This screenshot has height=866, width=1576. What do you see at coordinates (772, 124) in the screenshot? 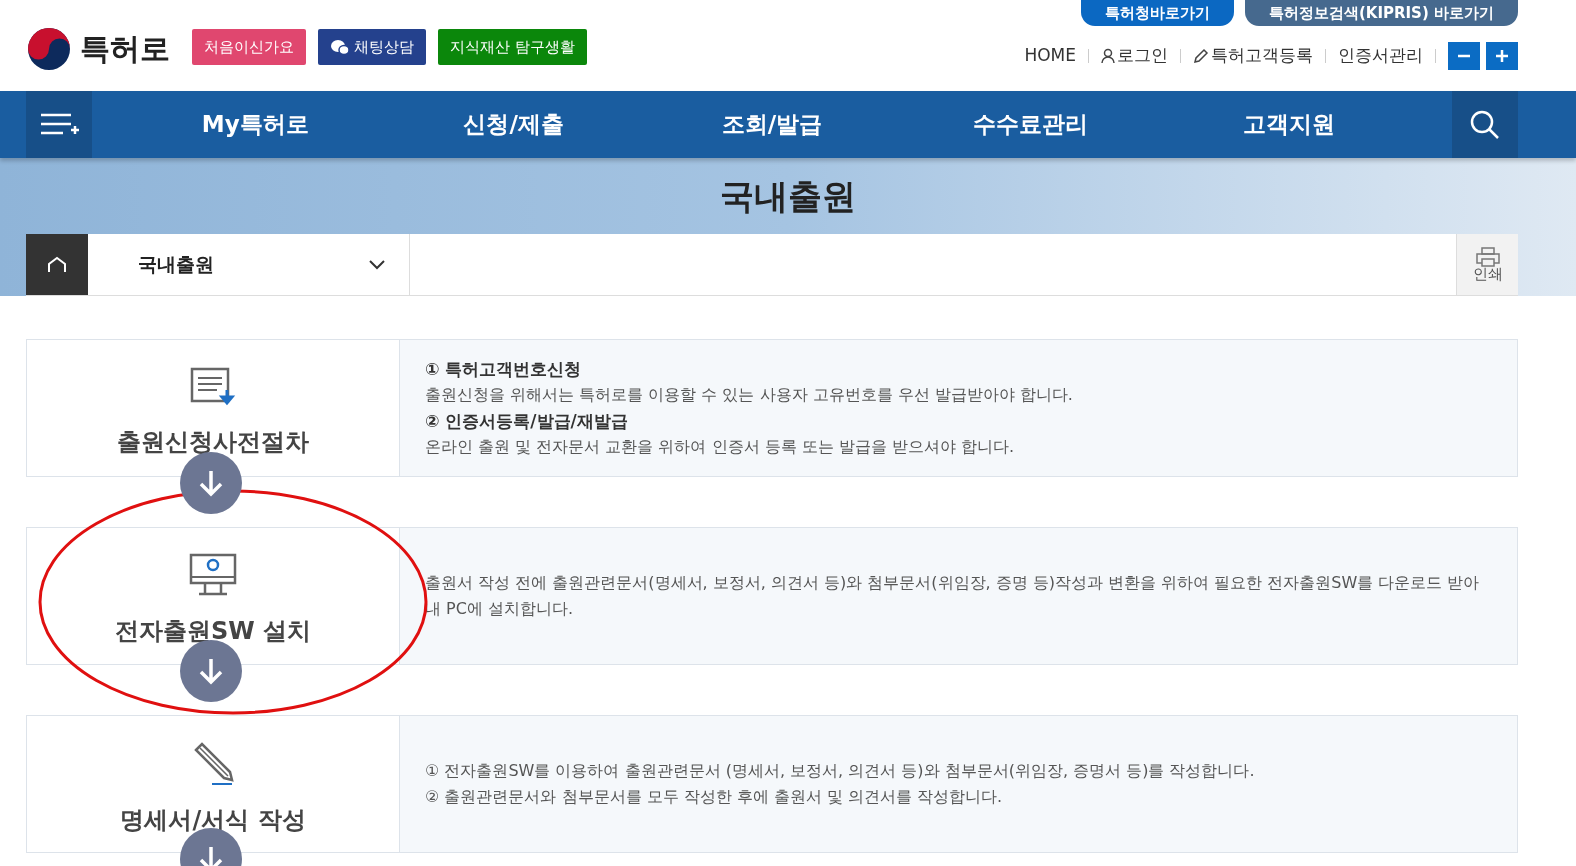
I see `nav-menu-item: 조회/발급` at bounding box center [772, 124].